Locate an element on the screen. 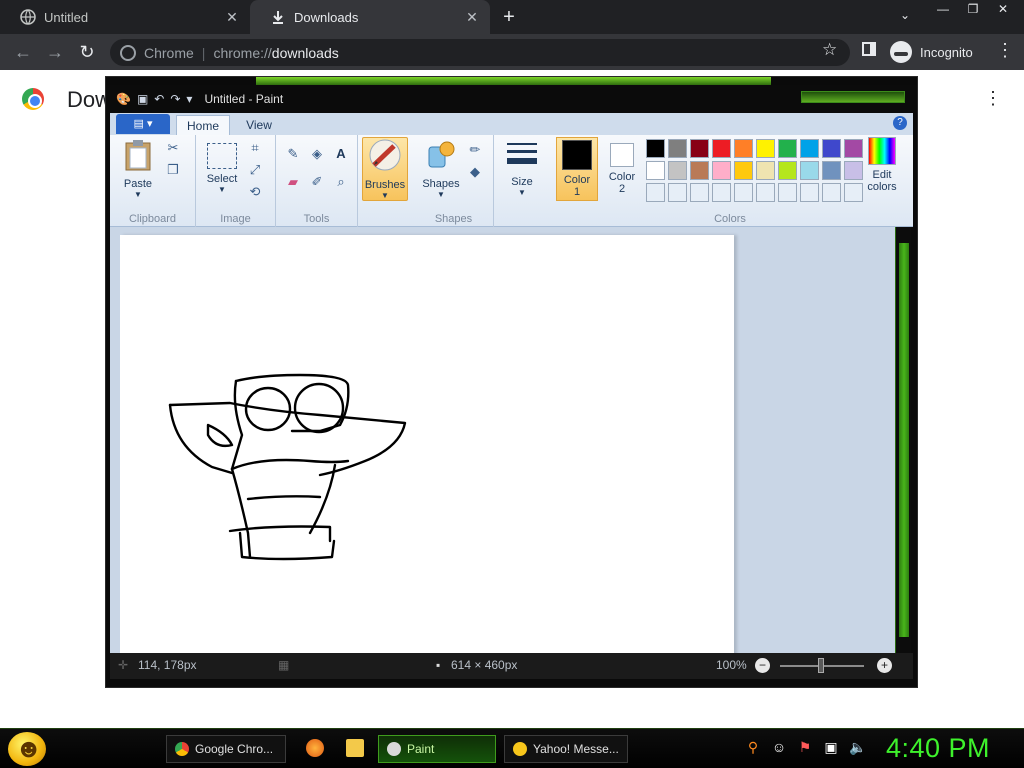 This screenshot has width=1024, height=768. resize-icon: ⤢ is located at coordinates (255, 170).